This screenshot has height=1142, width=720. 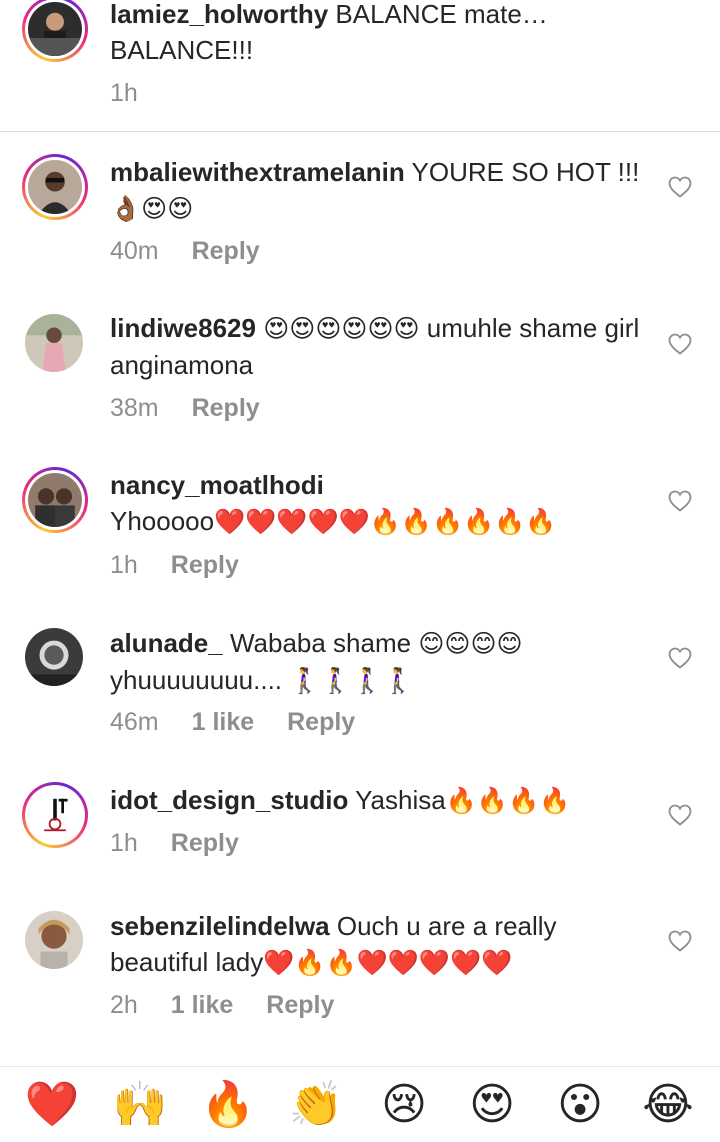 I want to click on comment-emoji: 😊😊😊😊, so click(x=470, y=643).